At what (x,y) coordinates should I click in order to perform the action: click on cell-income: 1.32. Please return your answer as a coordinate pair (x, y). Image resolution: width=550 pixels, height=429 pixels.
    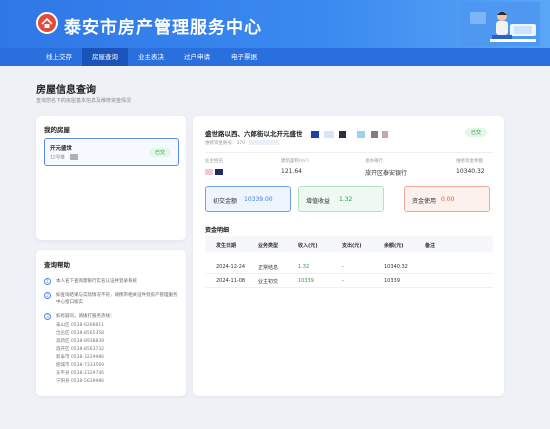
    Looking at the image, I should click on (304, 267).